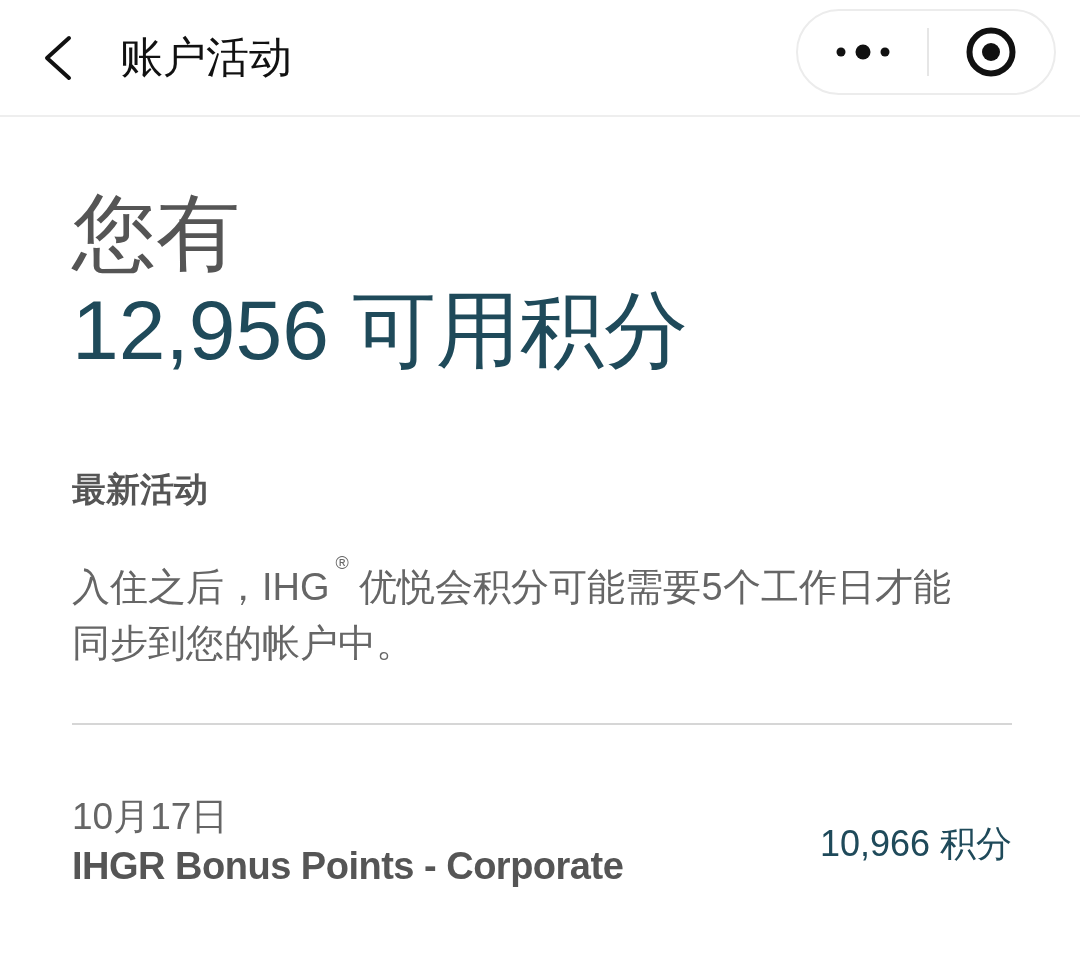 The height and width of the screenshot is (963, 1080). I want to click on activity-description: IHGR Bonus Points - Corporate, so click(348, 866).